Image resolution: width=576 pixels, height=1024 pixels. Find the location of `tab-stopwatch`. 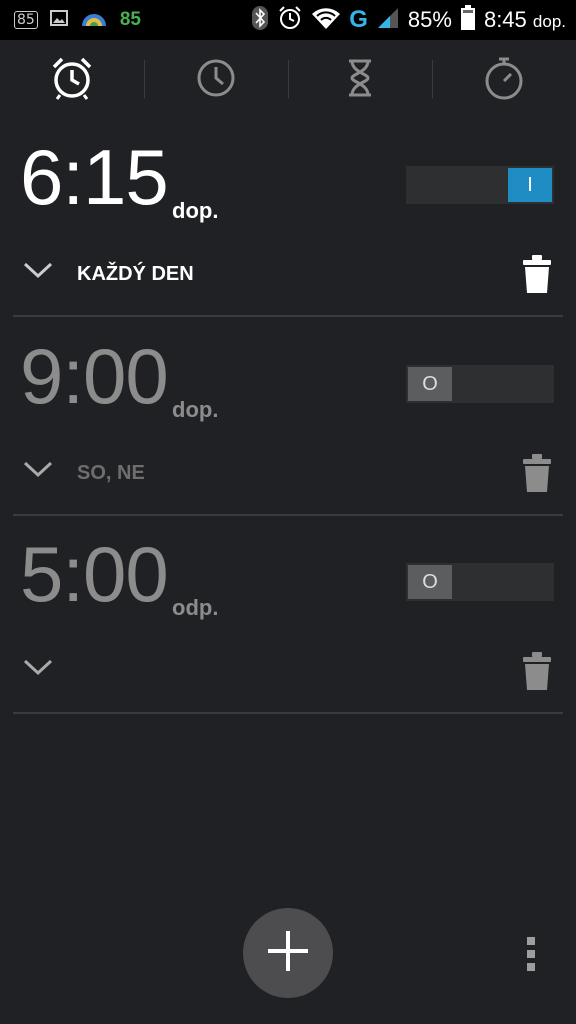

tab-stopwatch is located at coordinates (504, 80).